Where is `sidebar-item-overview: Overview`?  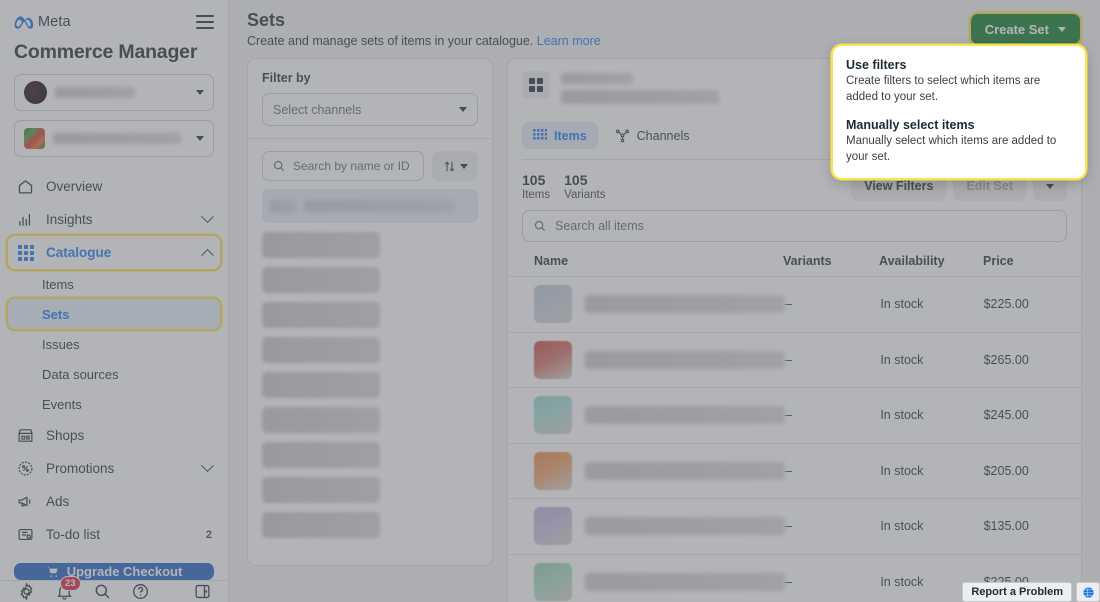 sidebar-item-overview: Overview is located at coordinates (114, 186).